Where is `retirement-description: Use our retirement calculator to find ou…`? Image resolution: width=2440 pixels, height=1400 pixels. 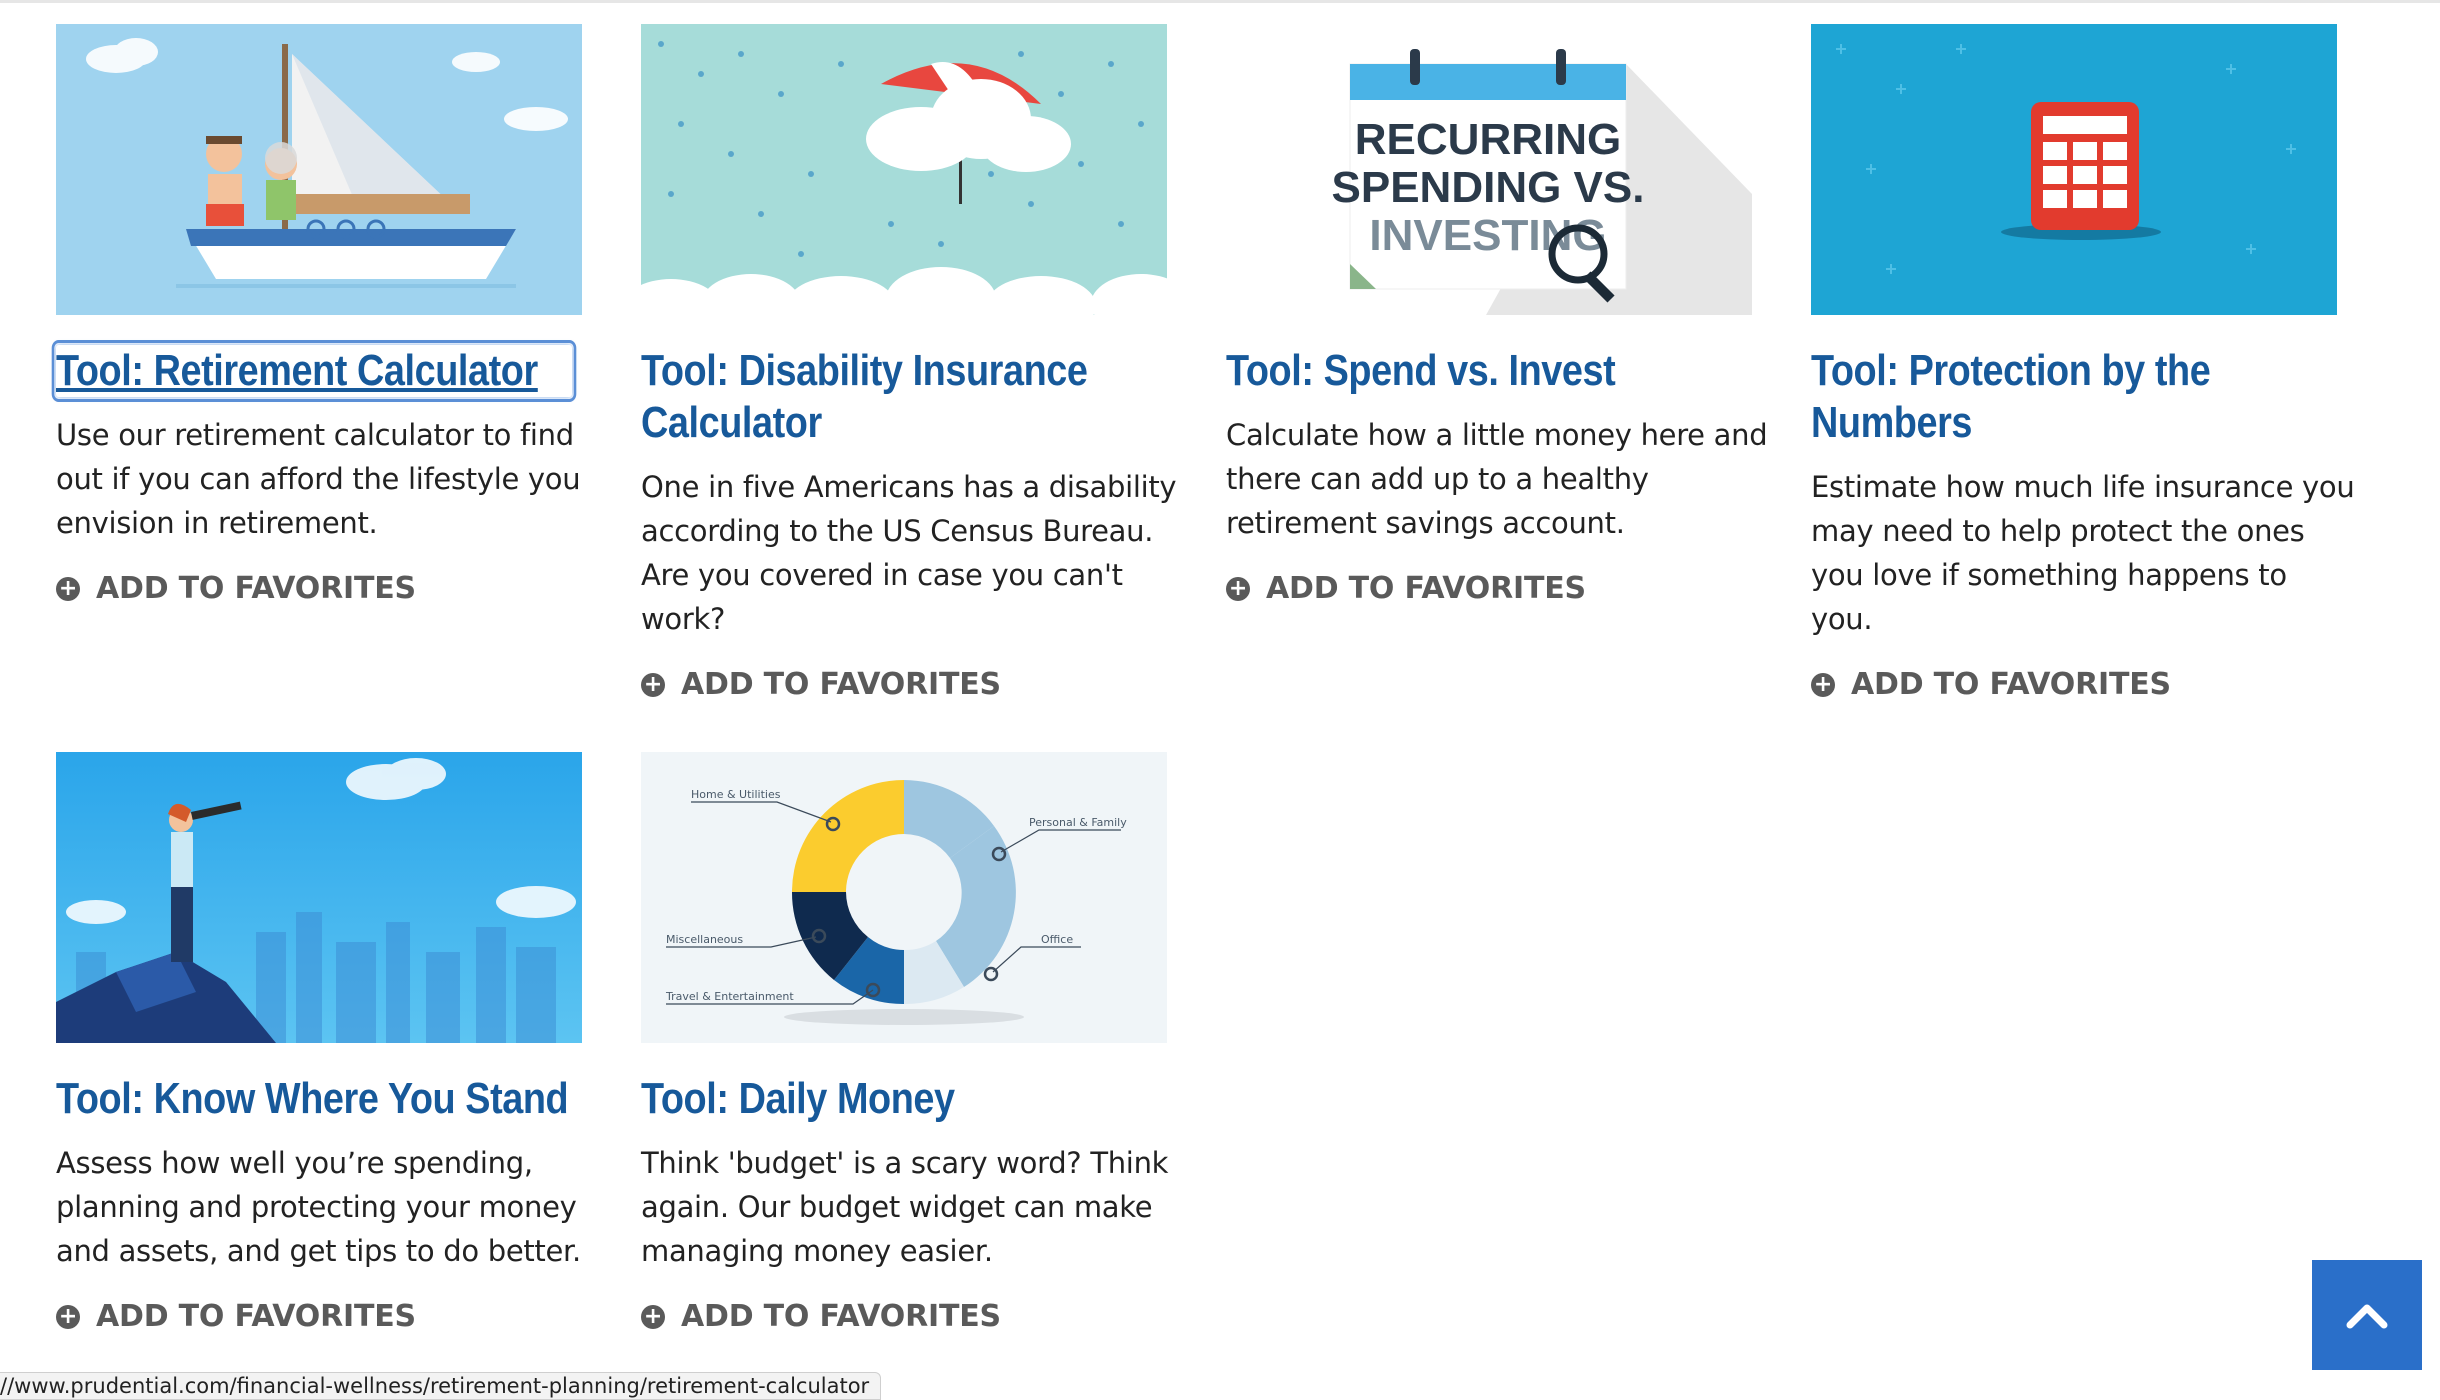 retirement-description: Use our retirement calculator to find ou… is located at coordinates (318, 479).